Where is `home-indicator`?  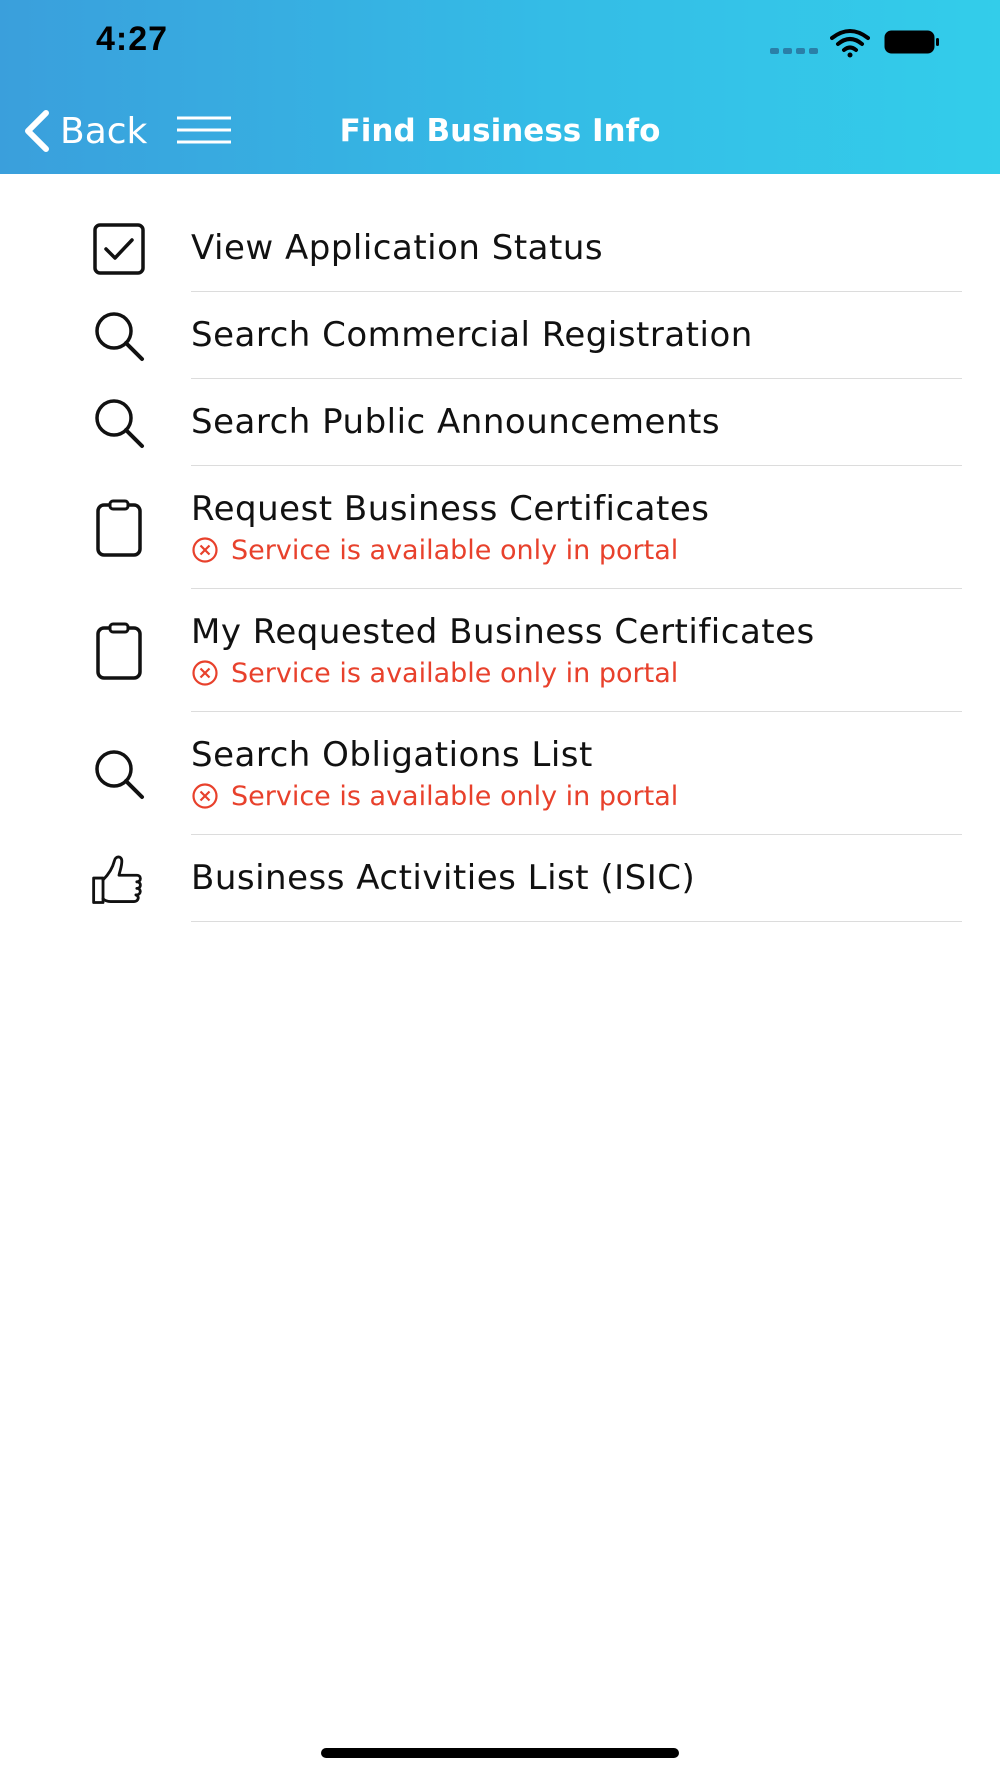 home-indicator is located at coordinates (500, 1753).